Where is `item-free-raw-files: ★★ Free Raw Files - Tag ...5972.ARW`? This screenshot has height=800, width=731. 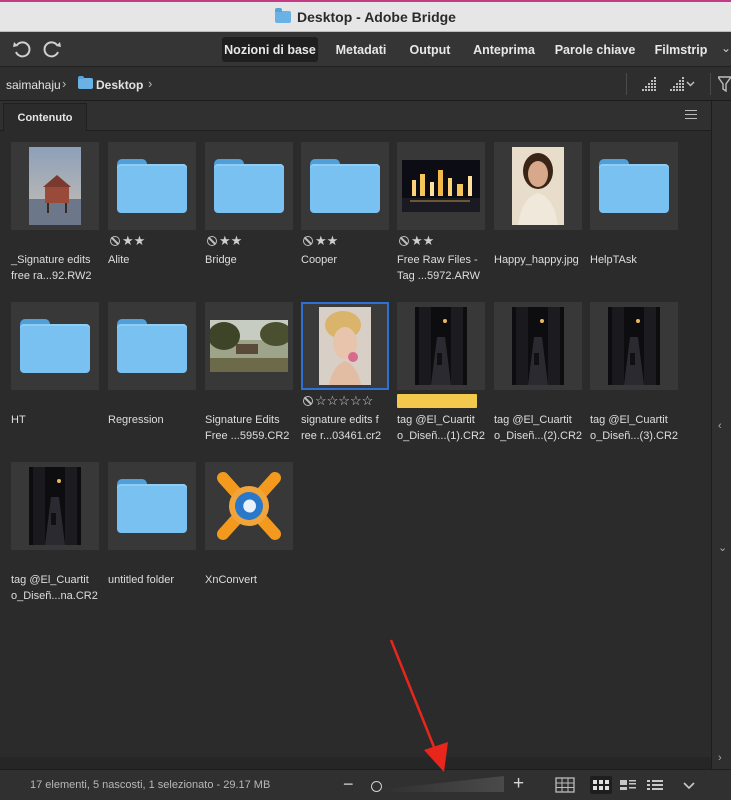
item-free-raw-files: ★★ Free Raw Files - Tag ...5972.ARW is located at coordinates (441, 217).